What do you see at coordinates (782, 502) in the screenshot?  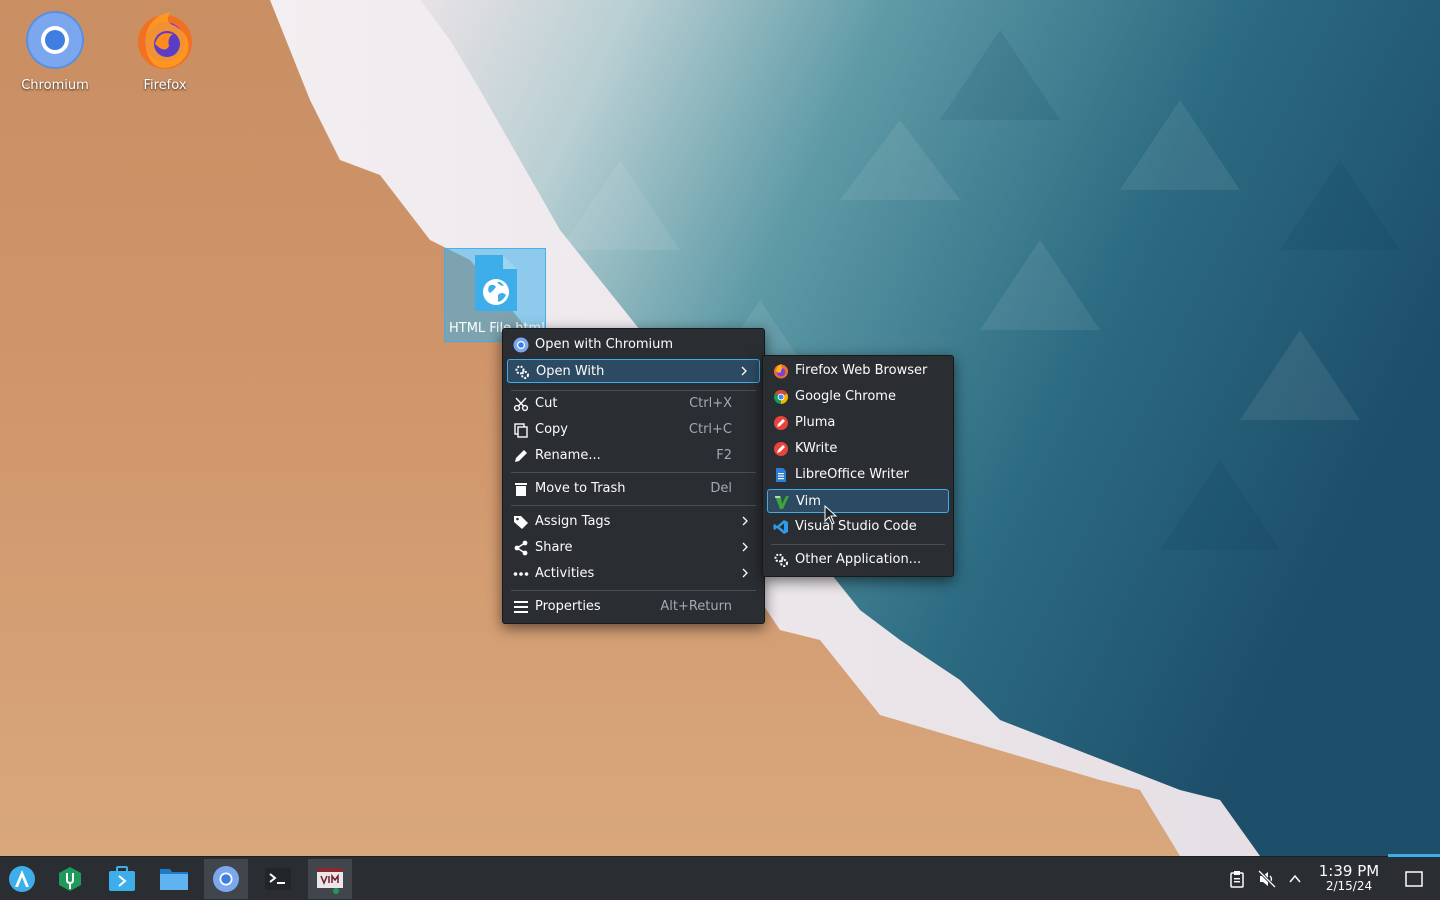 I see `vim-icon` at bounding box center [782, 502].